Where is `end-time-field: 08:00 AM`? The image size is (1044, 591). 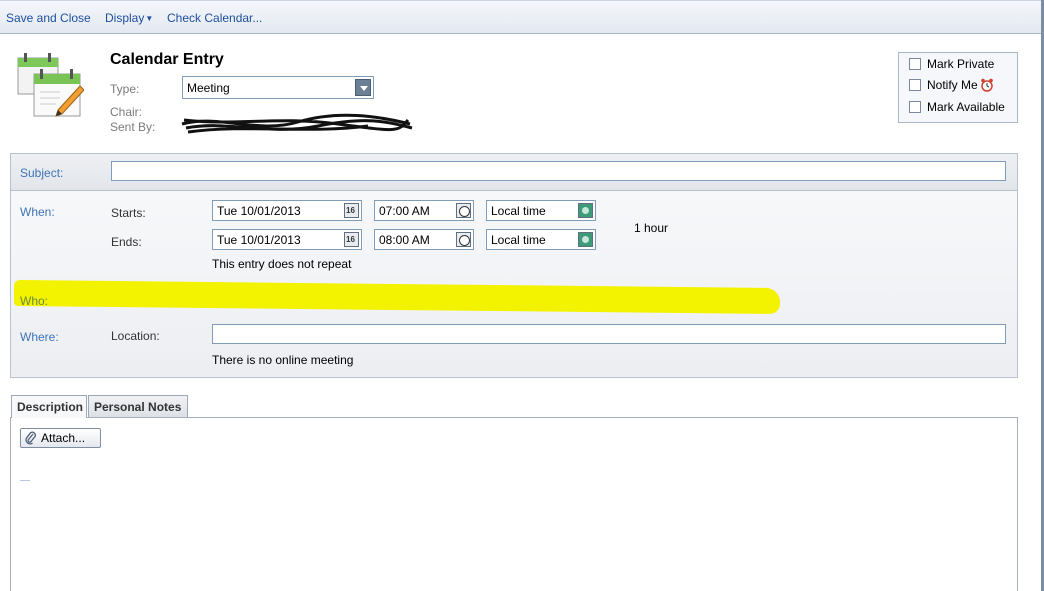 end-time-field: 08:00 AM is located at coordinates (424, 239).